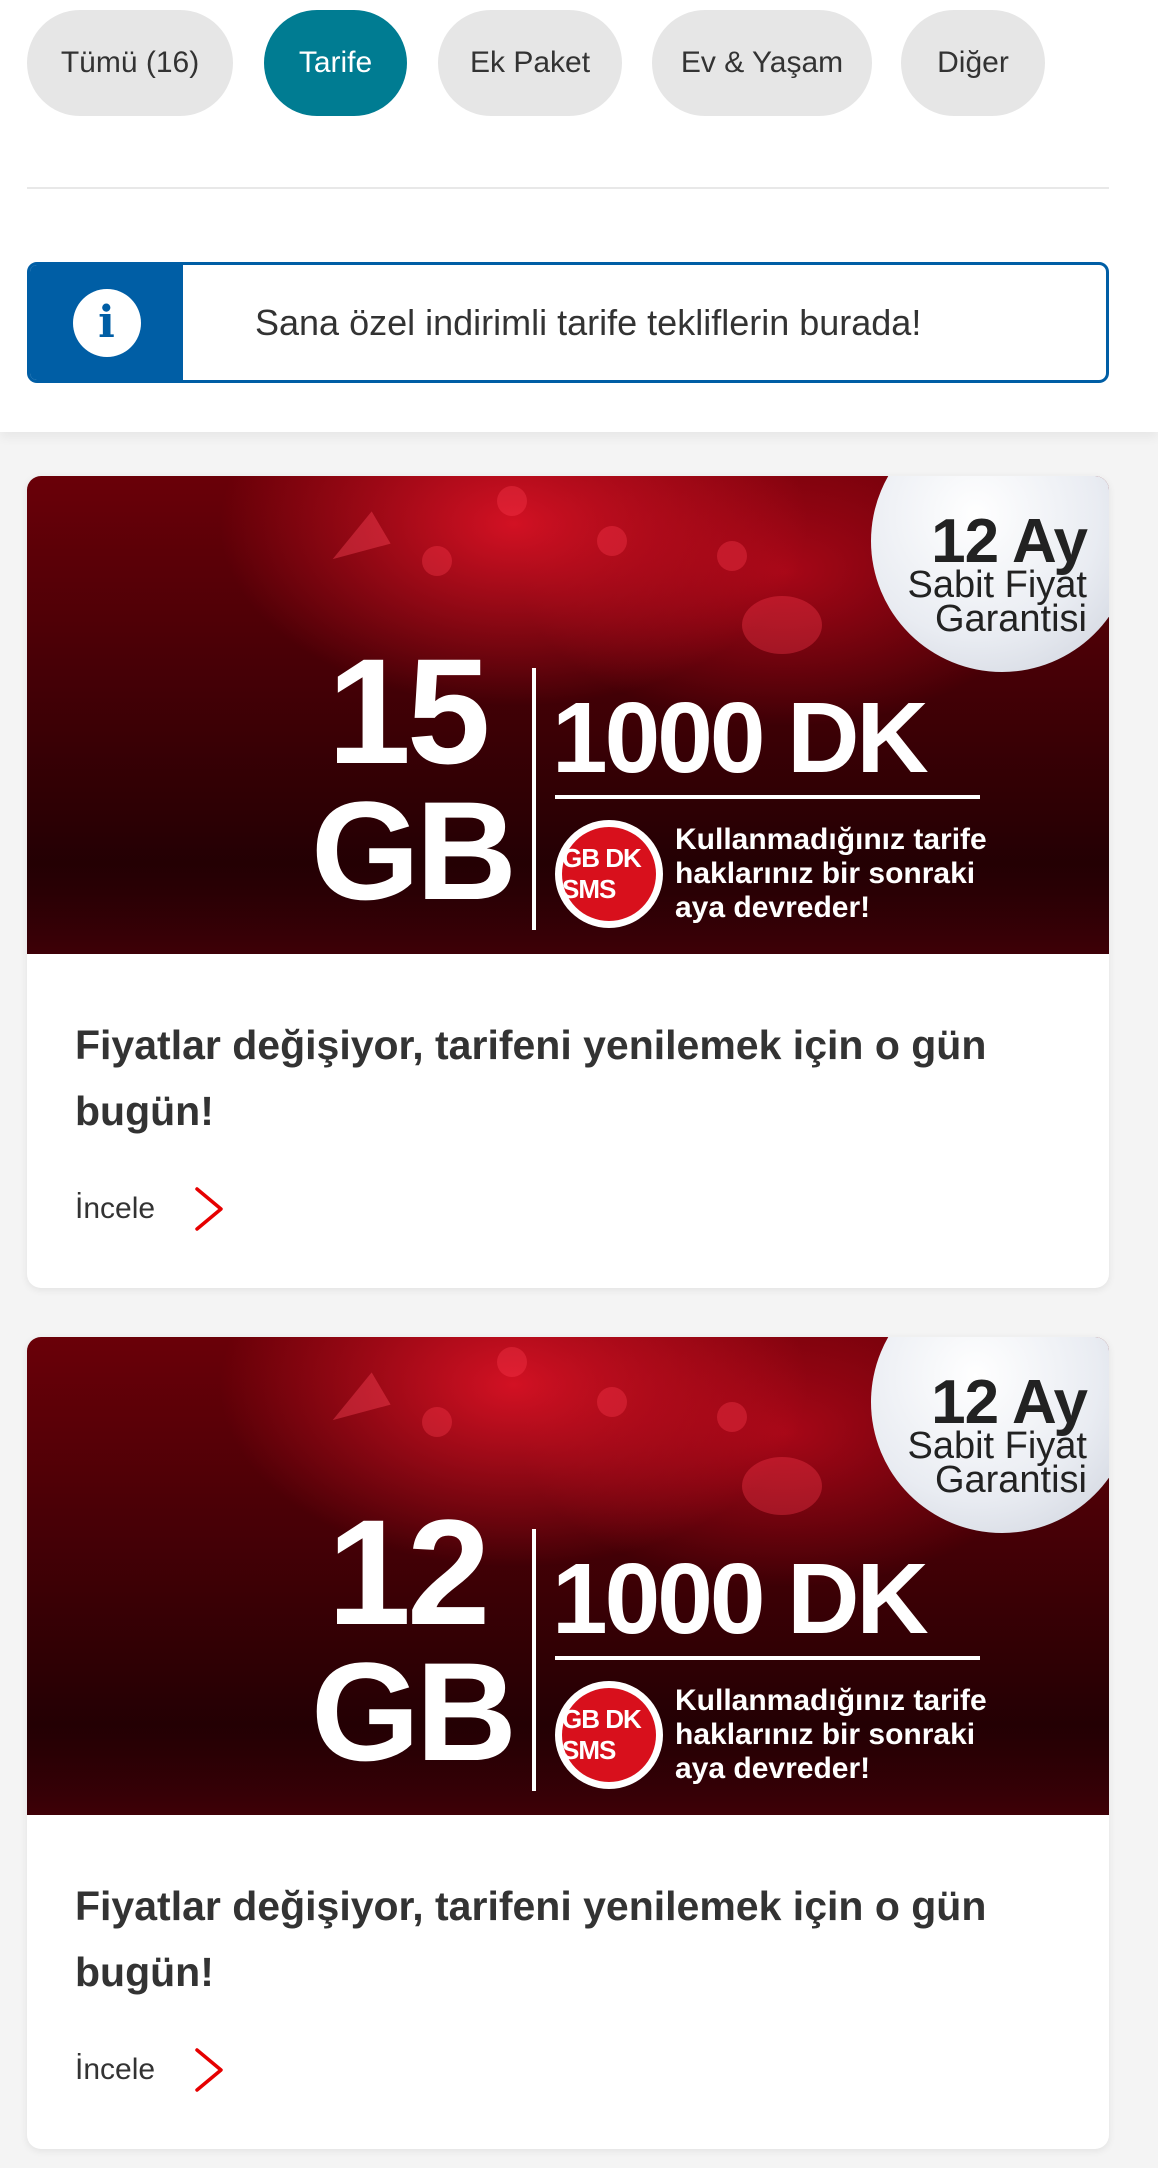  Describe the element at coordinates (409, 711) in the screenshot. I see `data-amount: 15` at that location.